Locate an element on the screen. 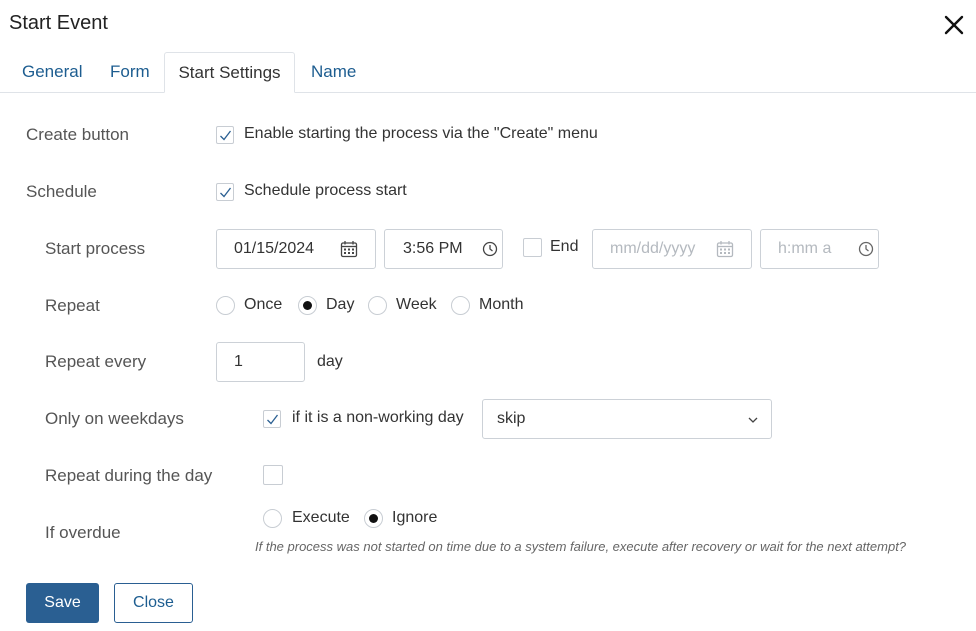 The height and width of the screenshot is (631, 976). non-working-day-select: skip is located at coordinates (627, 419).